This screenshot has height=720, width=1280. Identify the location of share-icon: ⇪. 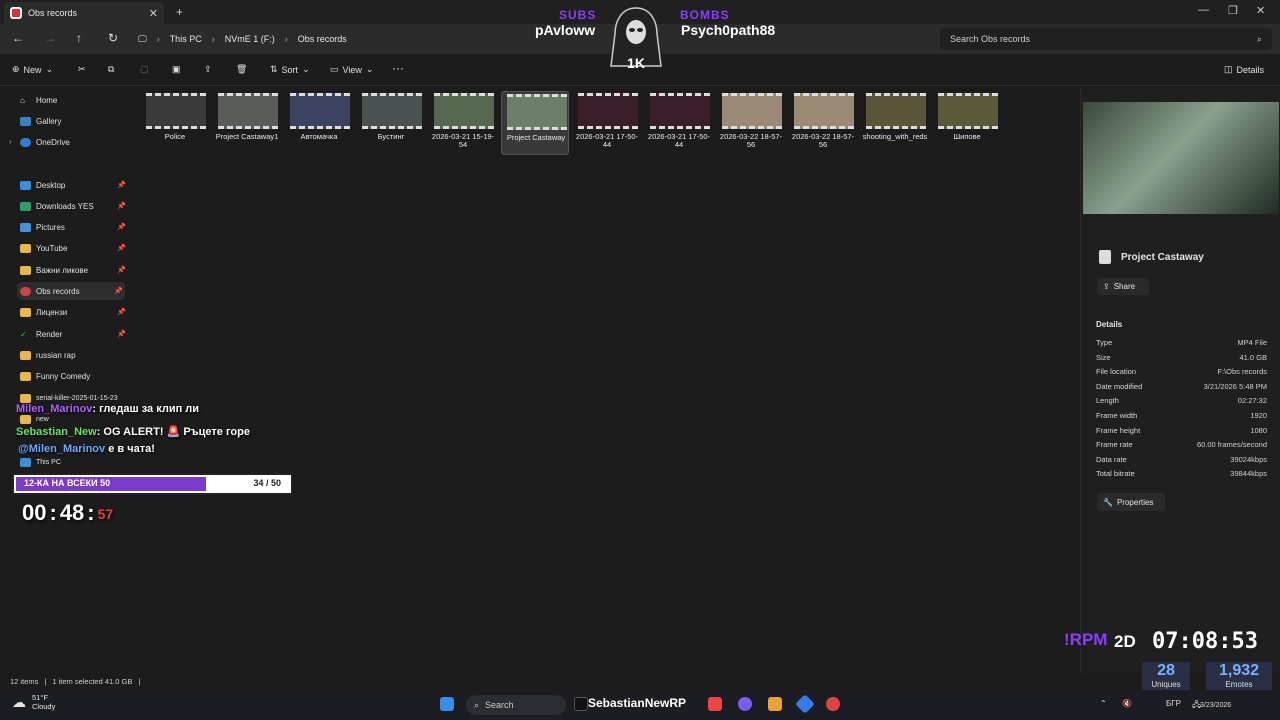
(208, 69).